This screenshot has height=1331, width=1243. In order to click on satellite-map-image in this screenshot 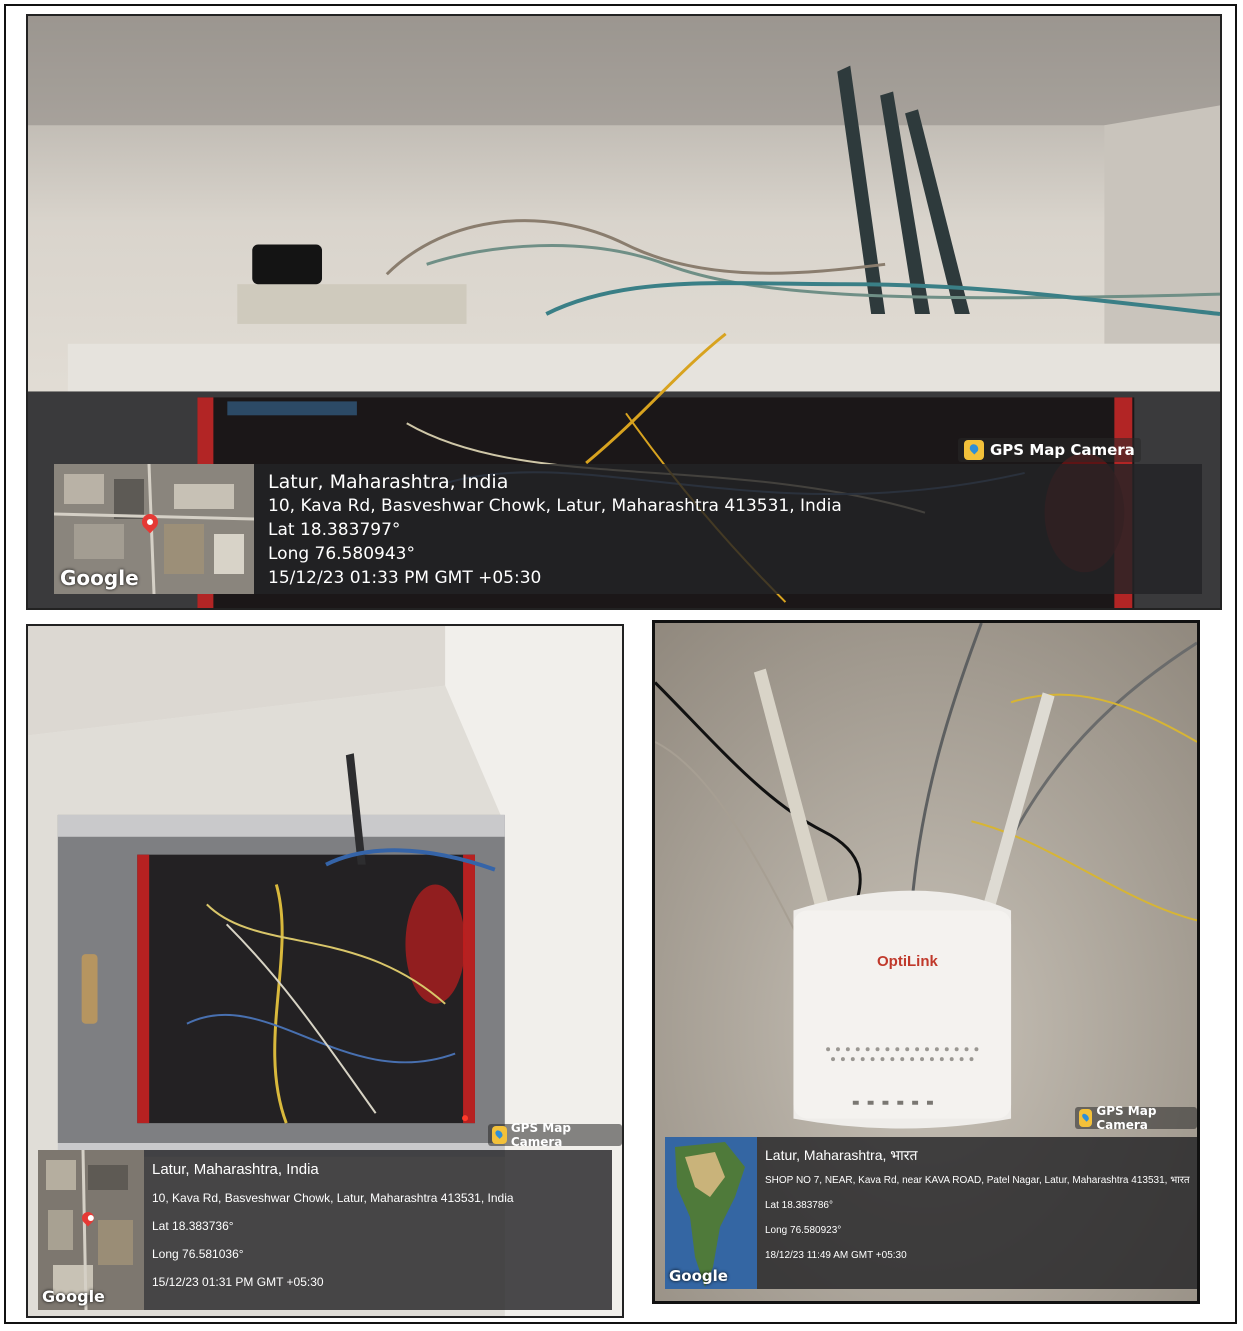, I will do `click(91, 1230)`.